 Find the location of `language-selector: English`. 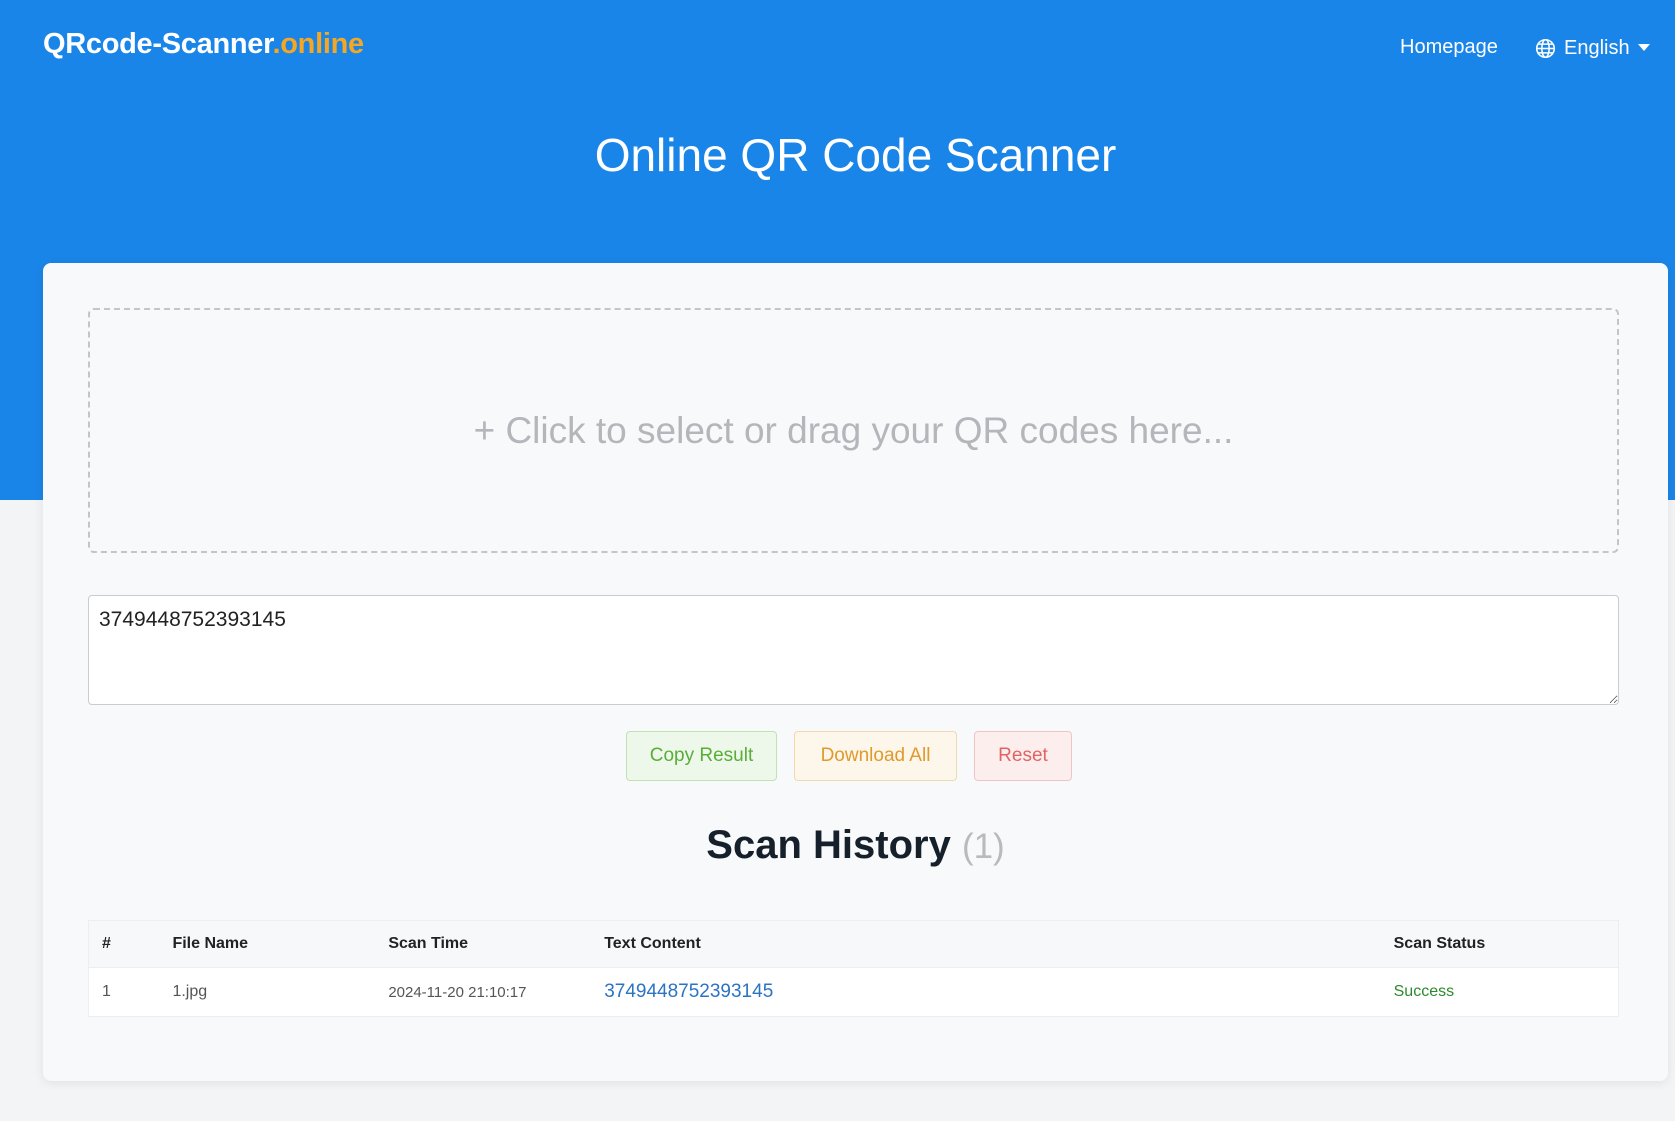

language-selector: English is located at coordinates (1592, 48).